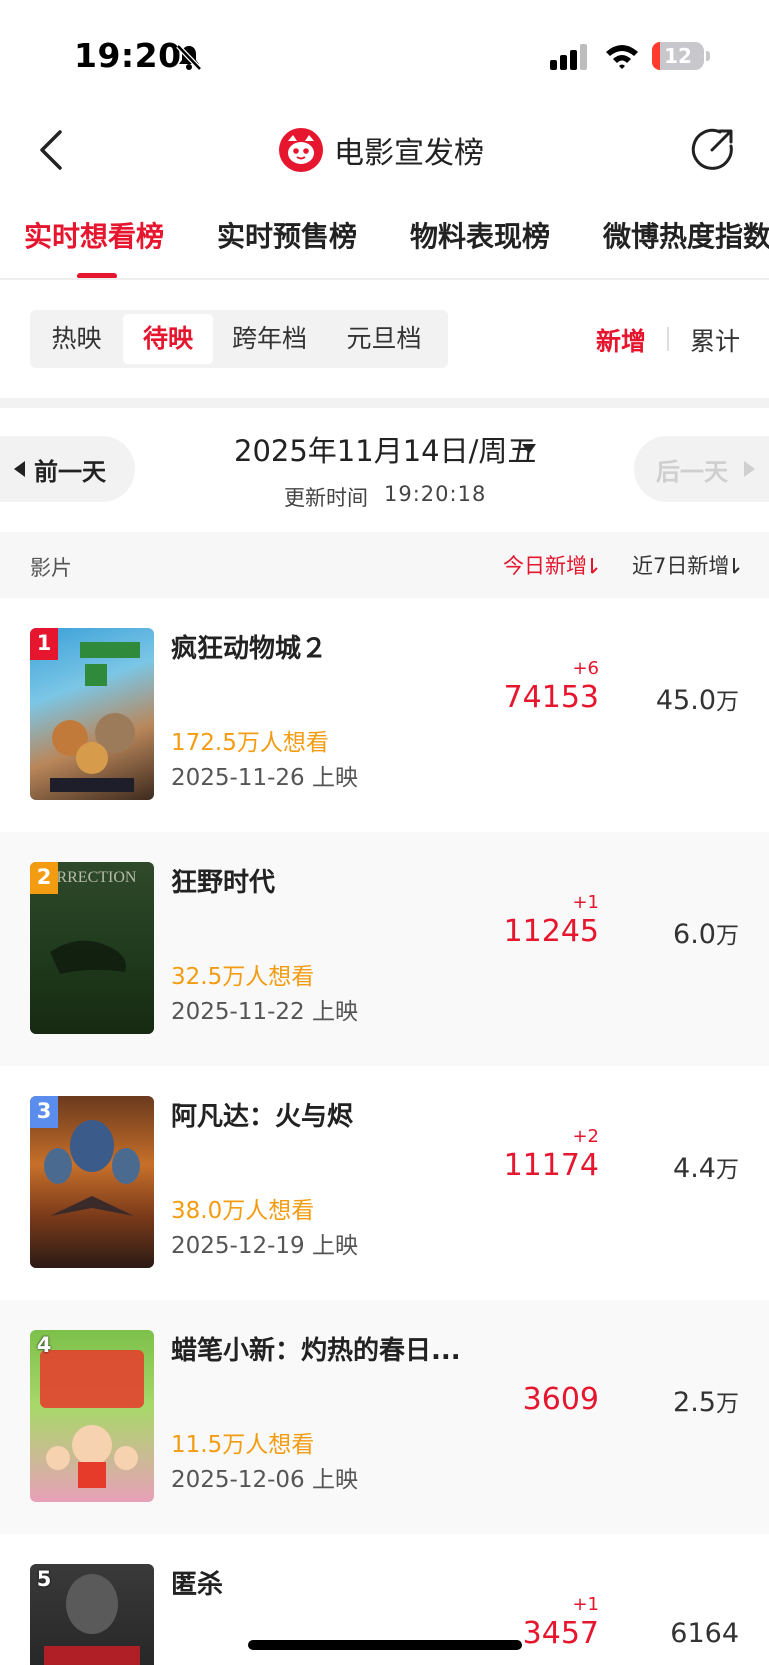 This screenshot has height=1665, width=769. What do you see at coordinates (694, 1168) in the screenshot?
I see `week-new-number: 4.4` at bounding box center [694, 1168].